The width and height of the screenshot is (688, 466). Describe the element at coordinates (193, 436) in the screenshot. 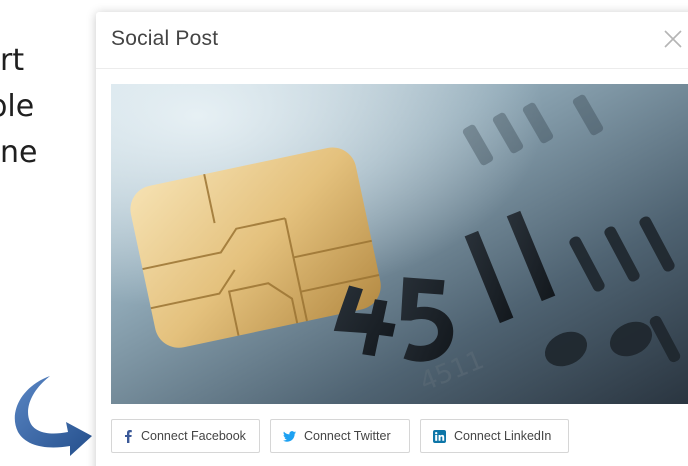

I see `connect-facebook-label: Connect Facebook` at that location.